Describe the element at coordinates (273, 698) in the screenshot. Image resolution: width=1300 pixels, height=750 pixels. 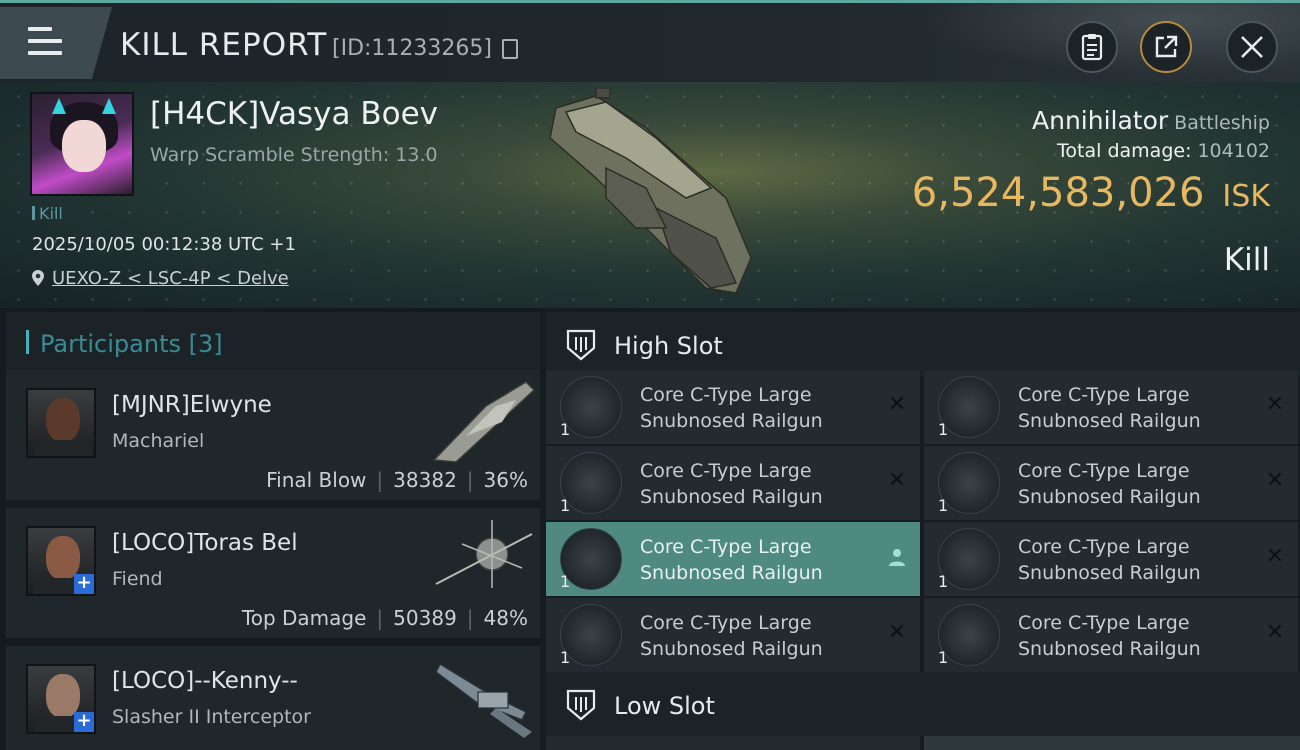
I see `participant-row: + [LOCO]--Kenny-- Slasher II Interceptor` at that location.